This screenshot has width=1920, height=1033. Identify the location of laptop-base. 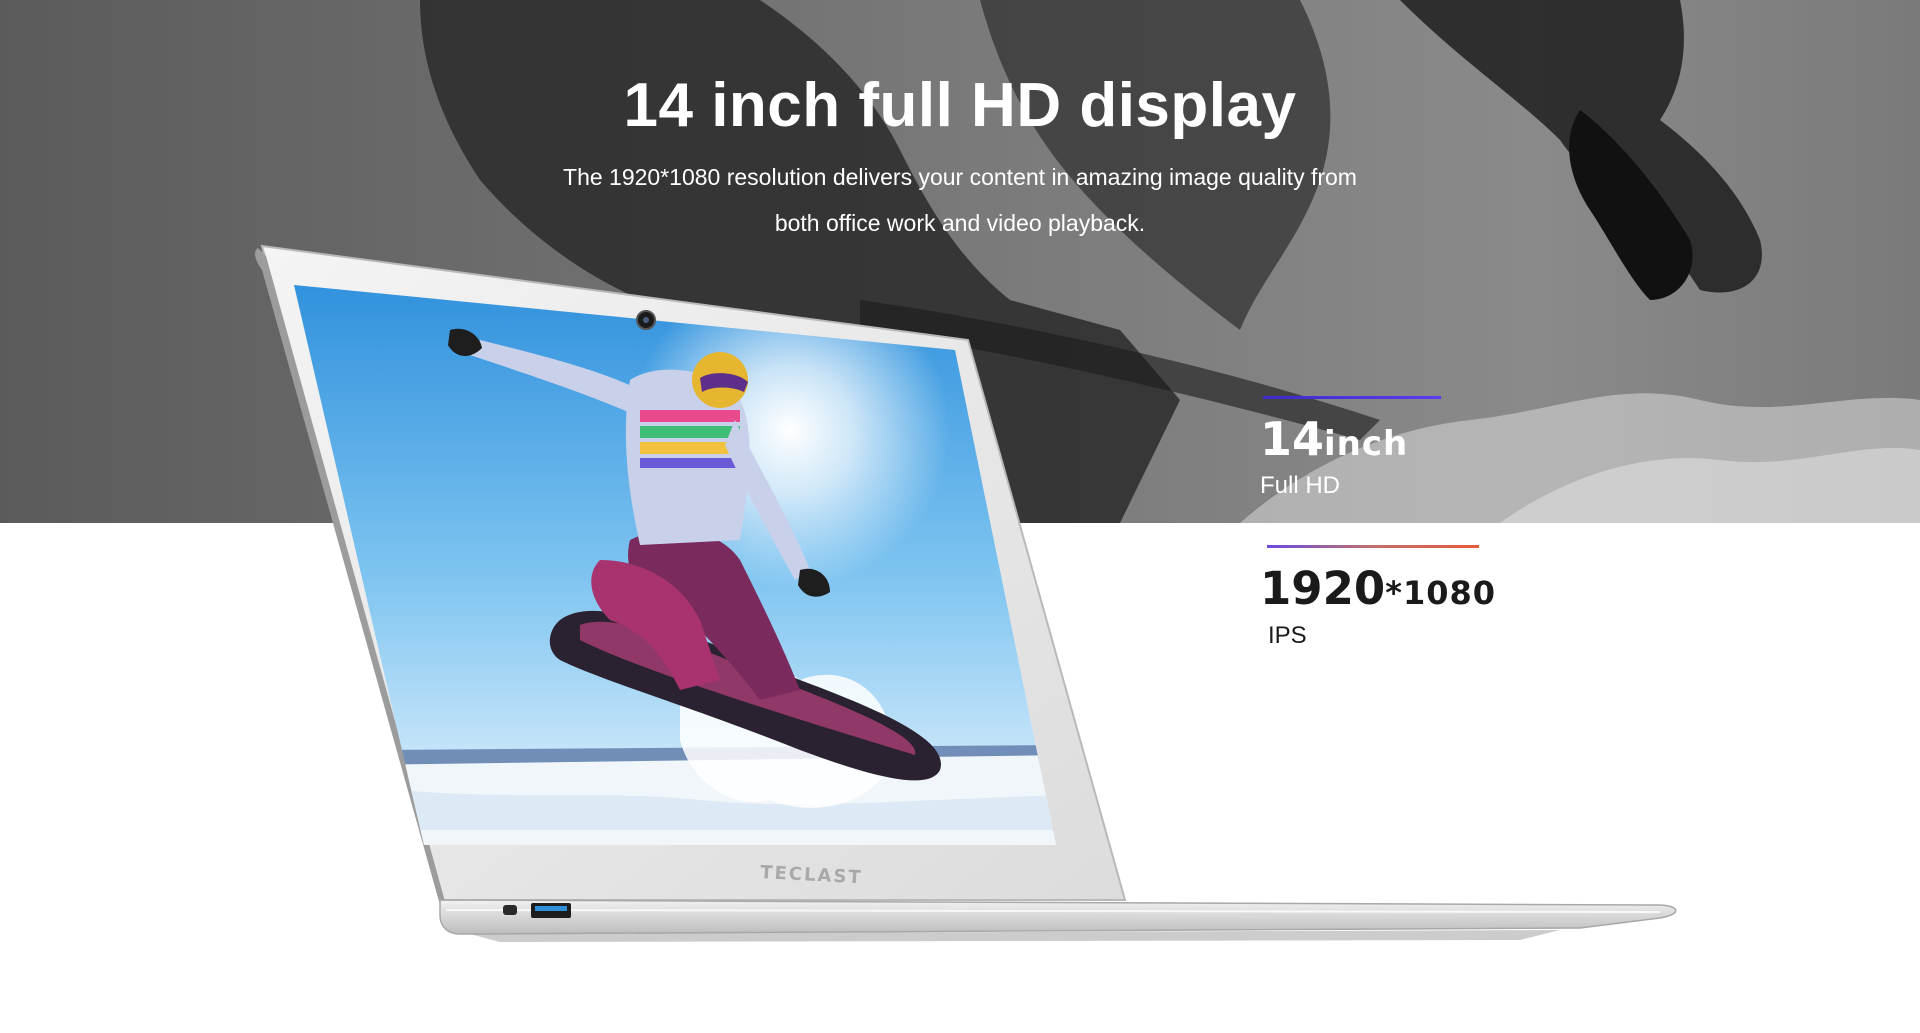
(1058, 917).